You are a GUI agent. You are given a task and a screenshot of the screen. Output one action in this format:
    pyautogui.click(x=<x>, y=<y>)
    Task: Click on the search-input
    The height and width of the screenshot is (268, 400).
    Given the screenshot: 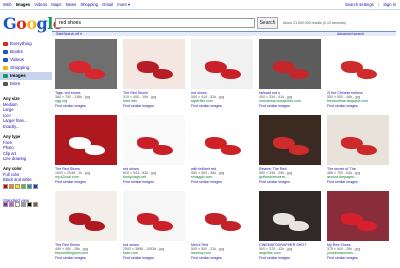 What is the action you would take?
    pyautogui.click(x=155, y=23)
    